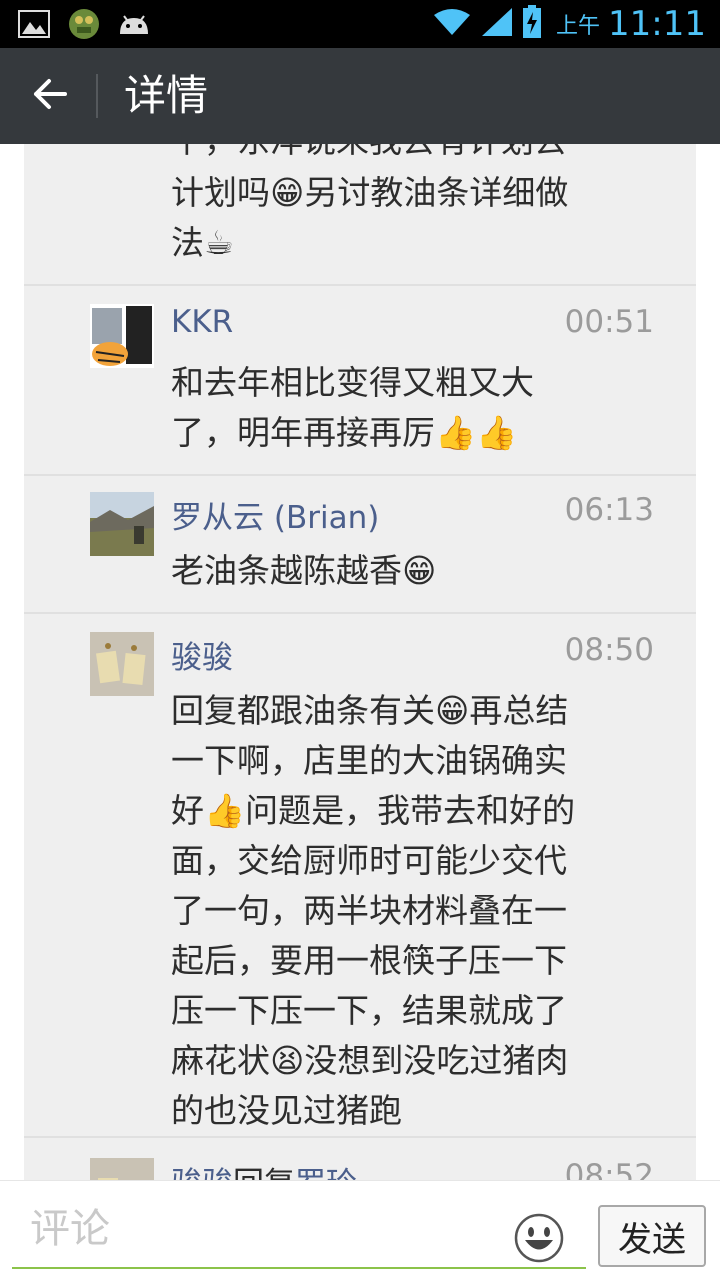 The height and width of the screenshot is (1281, 720). I want to click on comment-reply-header: 骏骏回复罗玲, so click(264, 1169).